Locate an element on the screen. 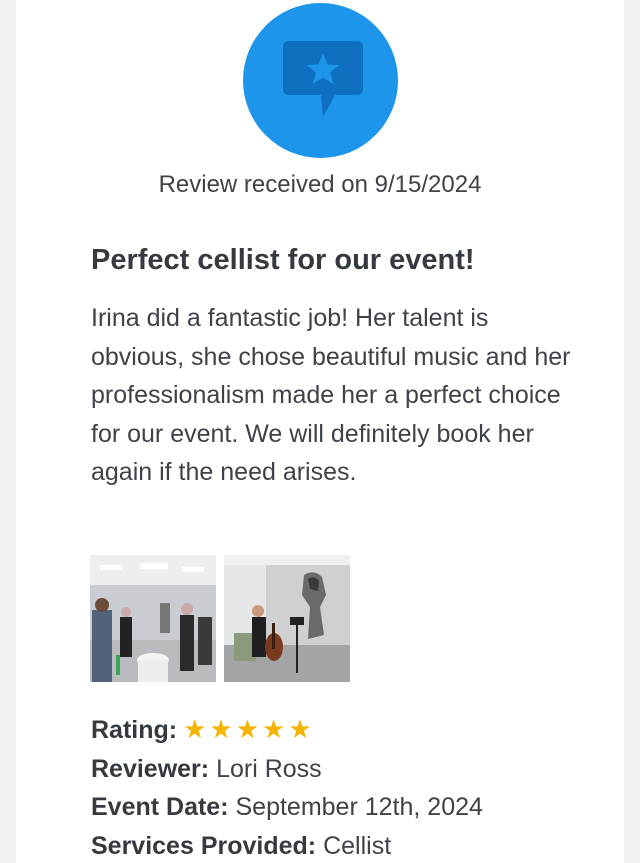 This screenshot has width=640, height=863. reviewer-name: Lori Ross is located at coordinates (269, 768).